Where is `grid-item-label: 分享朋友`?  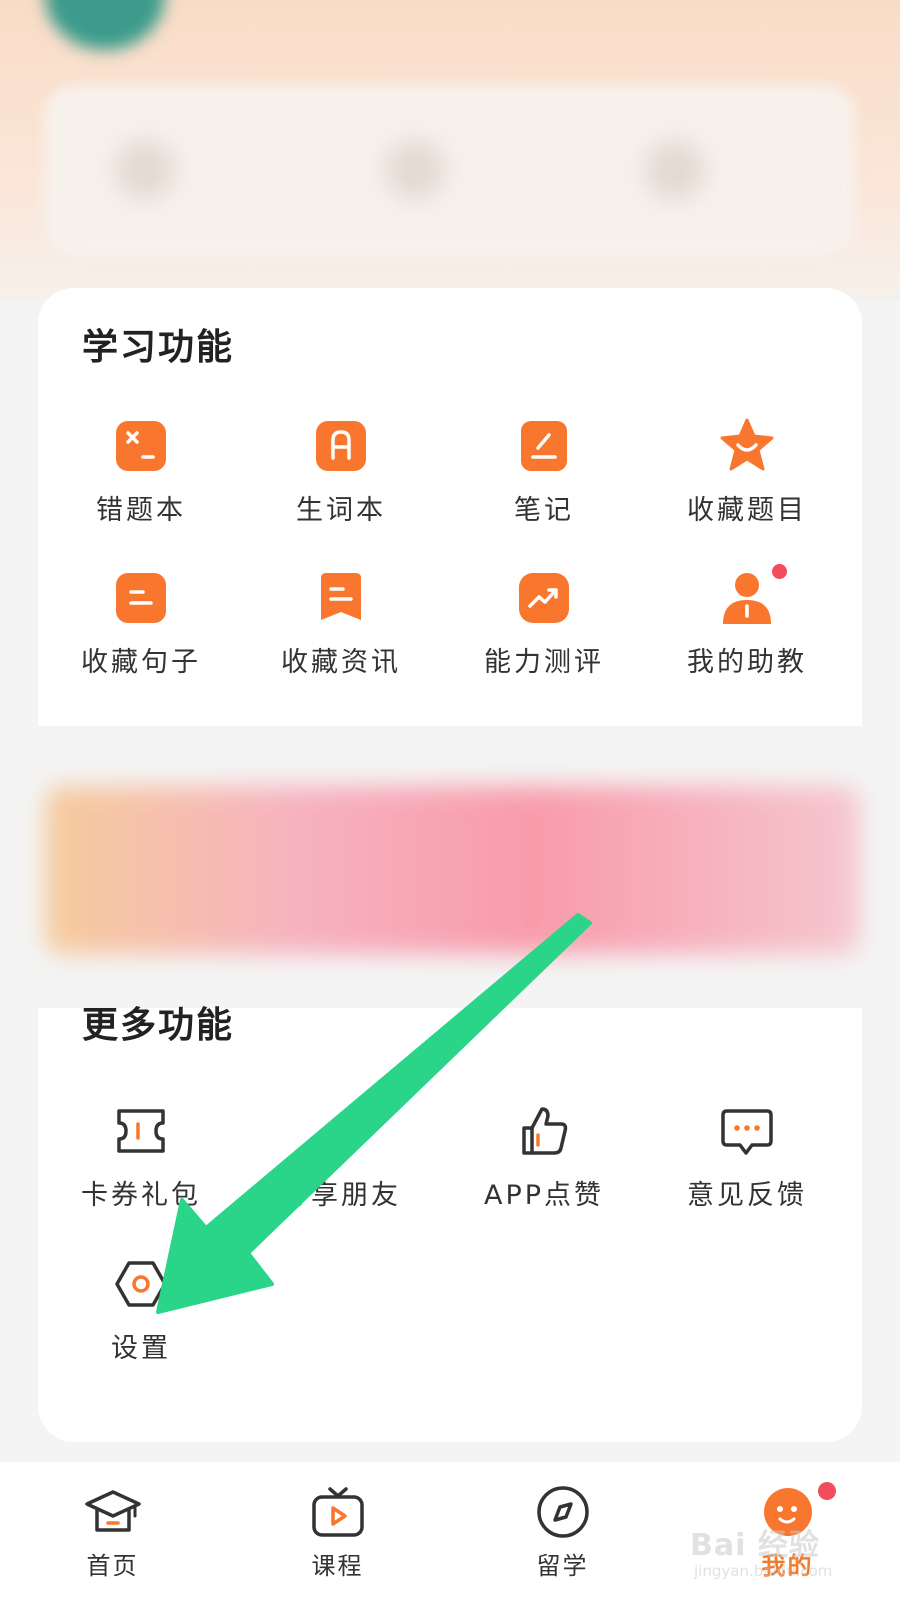 grid-item-label: 分享朋友 is located at coordinates (341, 1195).